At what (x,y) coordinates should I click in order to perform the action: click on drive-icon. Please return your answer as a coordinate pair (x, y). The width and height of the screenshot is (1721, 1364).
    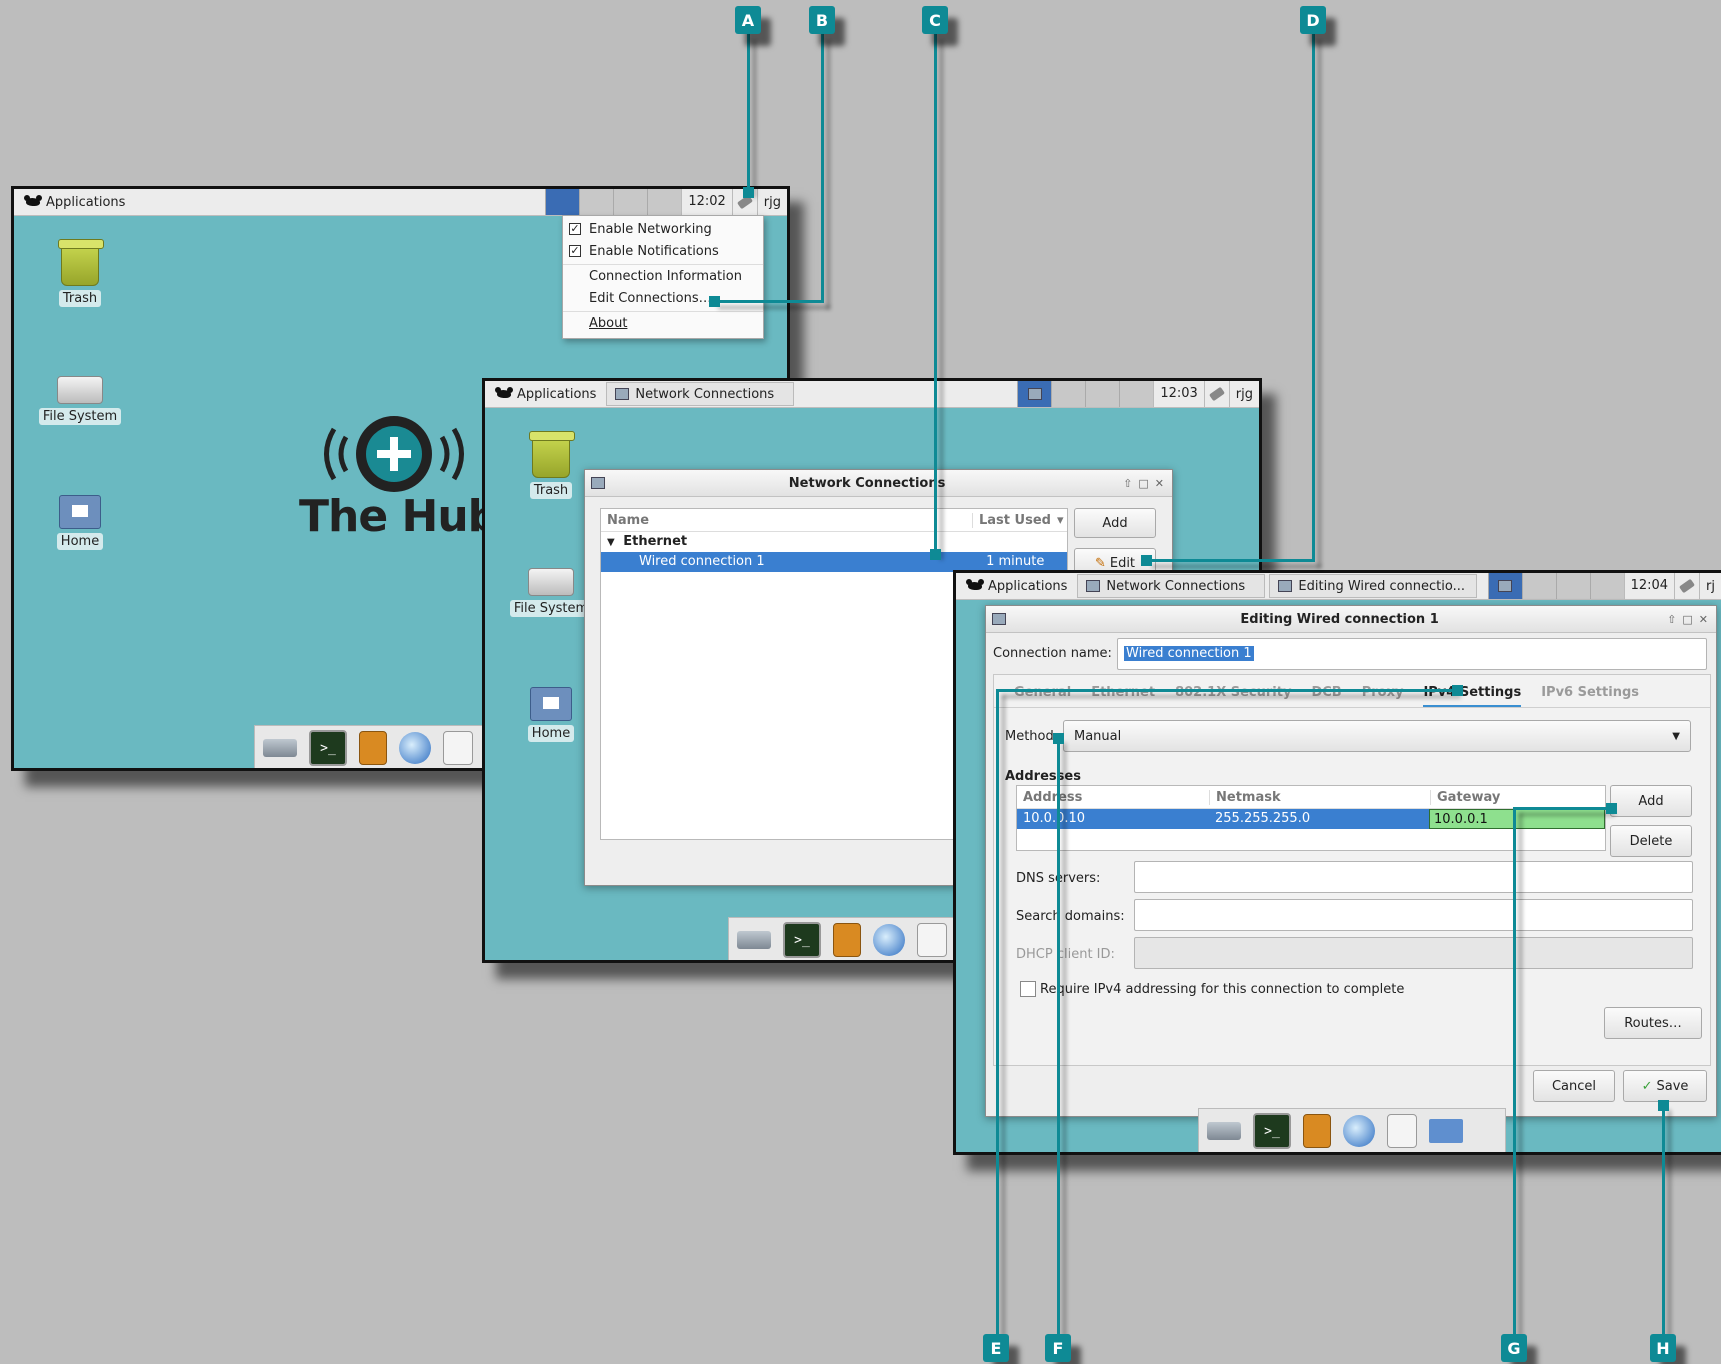
    Looking at the image, I should click on (80, 390).